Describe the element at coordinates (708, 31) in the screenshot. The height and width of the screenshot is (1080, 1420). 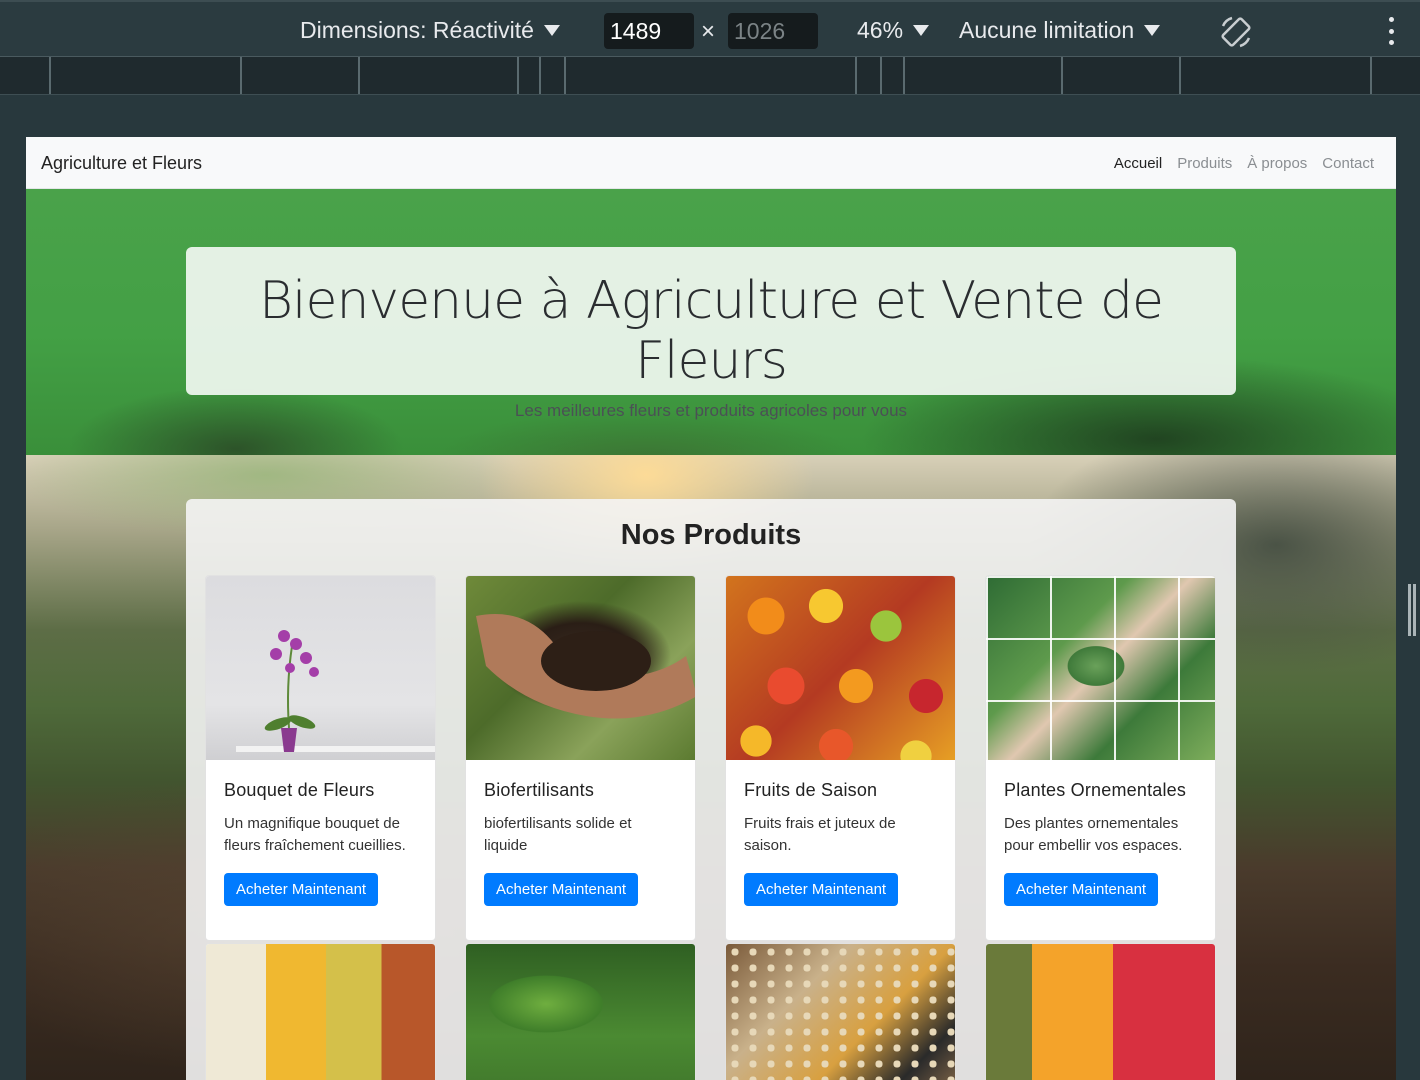
I see `times-symbol: ×` at that location.